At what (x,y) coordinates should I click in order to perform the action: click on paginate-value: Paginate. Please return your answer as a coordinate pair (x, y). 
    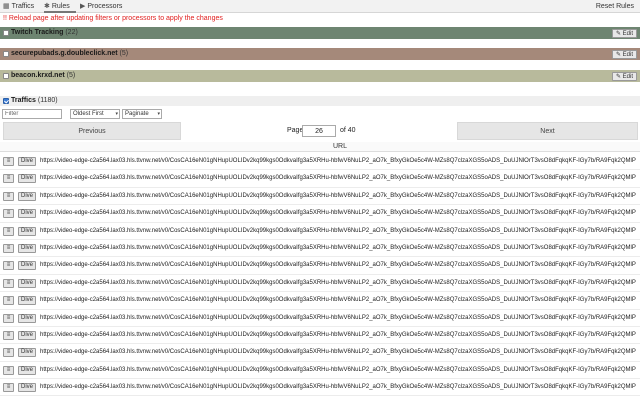
    Looking at the image, I should click on (137, 114).